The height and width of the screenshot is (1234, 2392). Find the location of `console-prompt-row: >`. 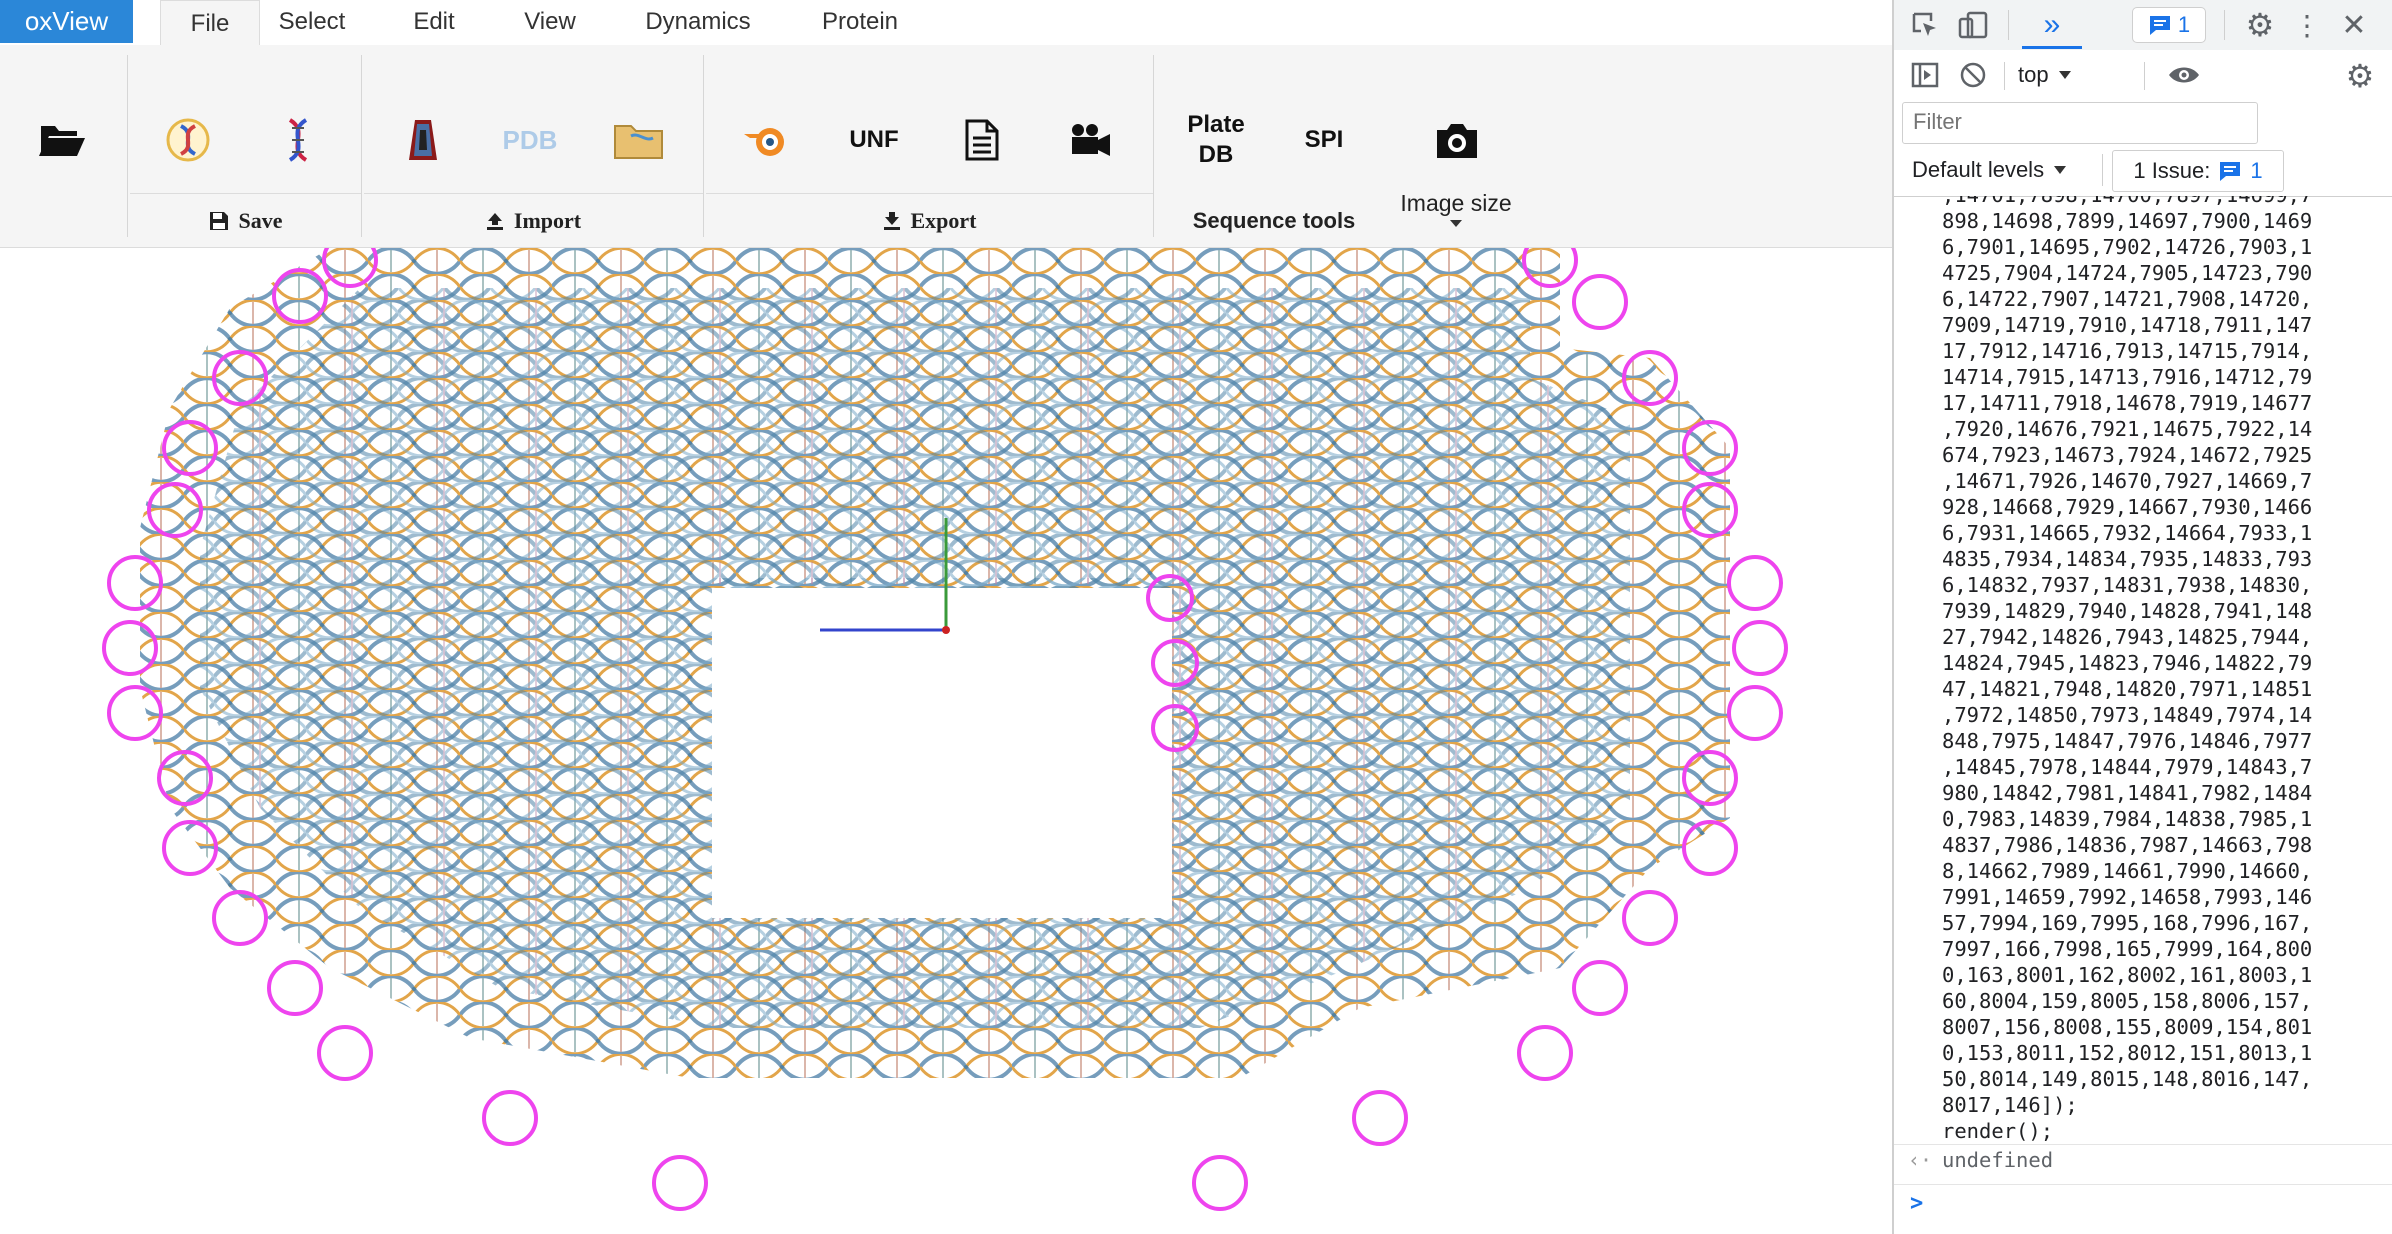

console-prompt-row: > is located at coordinates (2143, 1204).